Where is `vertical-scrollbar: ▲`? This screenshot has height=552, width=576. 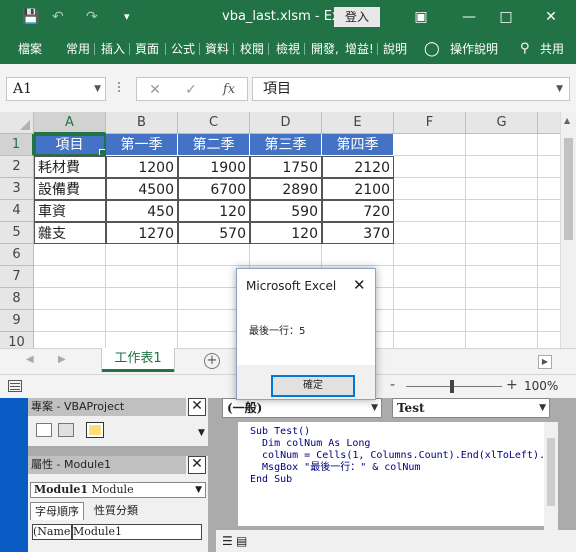
vertical-scrollbar: ▲ is located at coordinates (568, 230).